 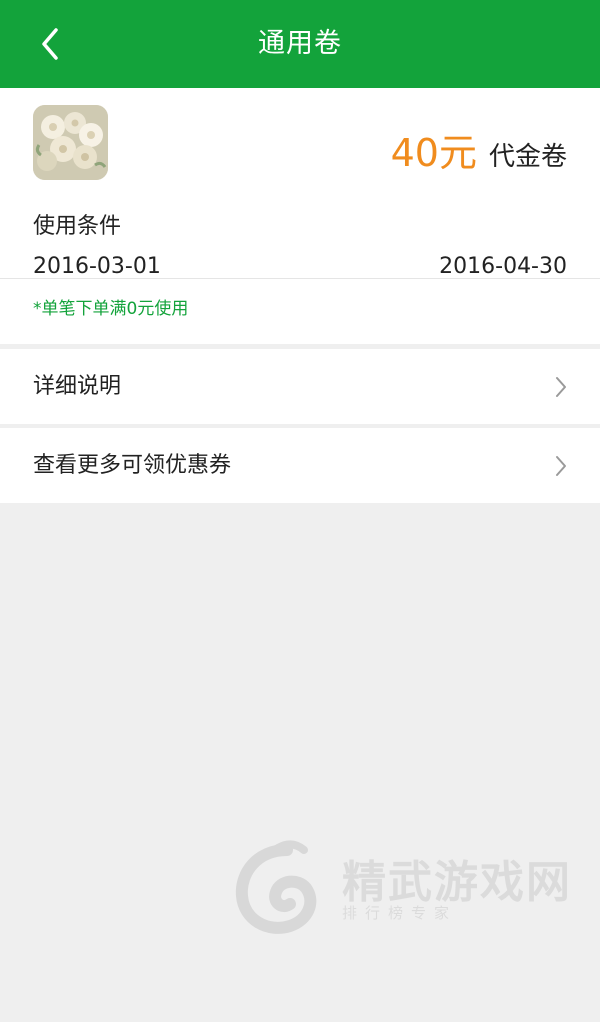 What do you see at coordinates (400, 913) in the screenshot?
I see `watermark-subtitle: 排行榜专家` at bounding box center [400, 913].